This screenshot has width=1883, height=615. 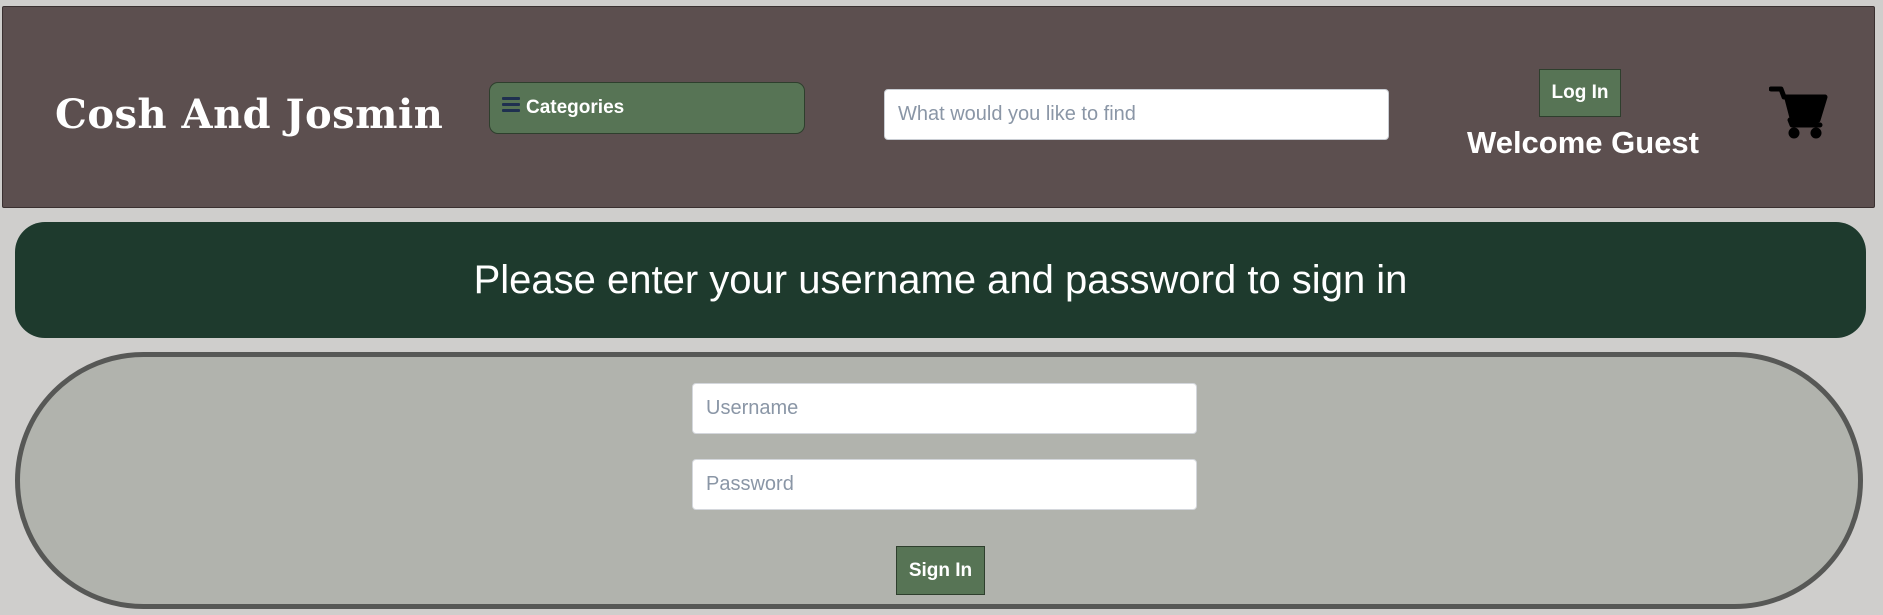 What do you see at coordinates (940, 570) in the screenshot?
I see `sign-in-button: Sign In` at bounding box center [940, 570].